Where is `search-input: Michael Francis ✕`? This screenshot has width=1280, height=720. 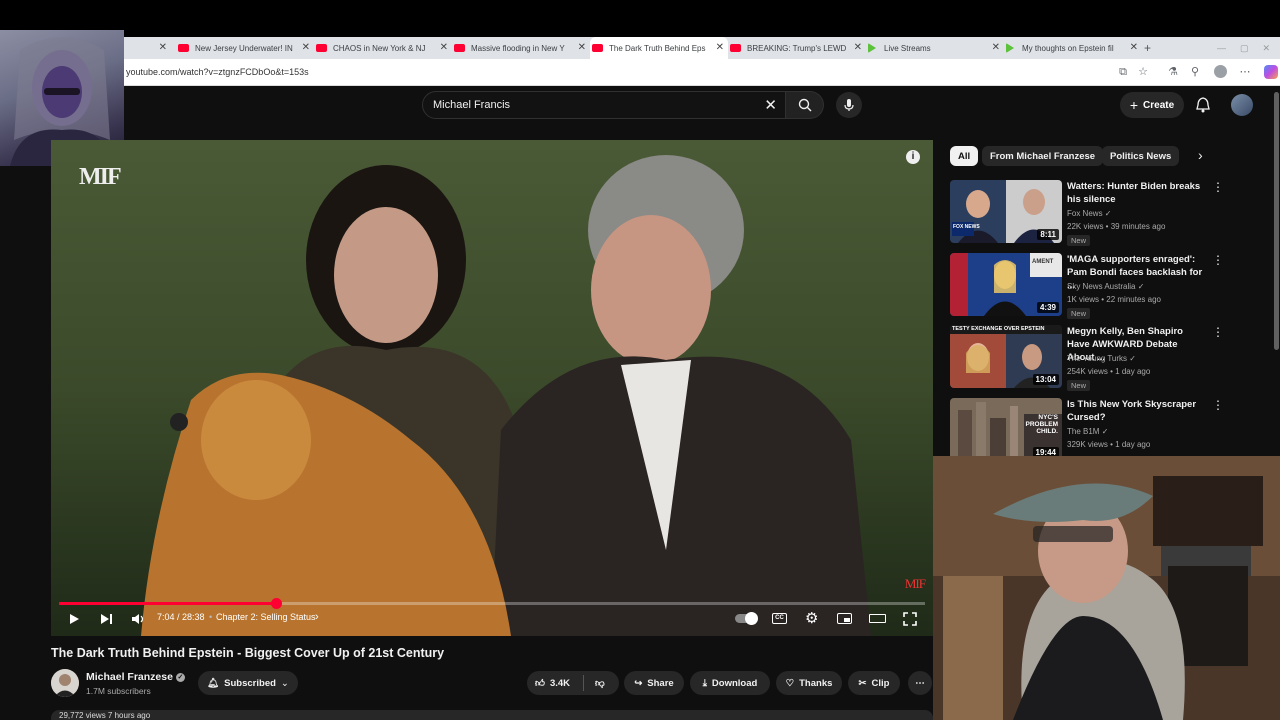 search-input: Michael Francis ✕ is located at coordinates (604, 105).